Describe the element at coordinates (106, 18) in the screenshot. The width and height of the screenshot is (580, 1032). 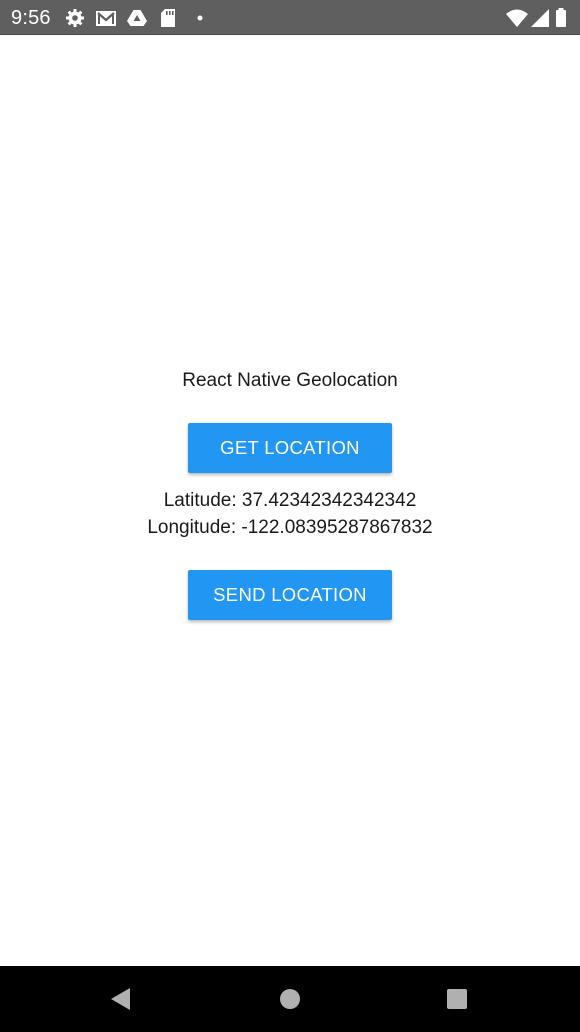
I see `gmail-icon` at that location.